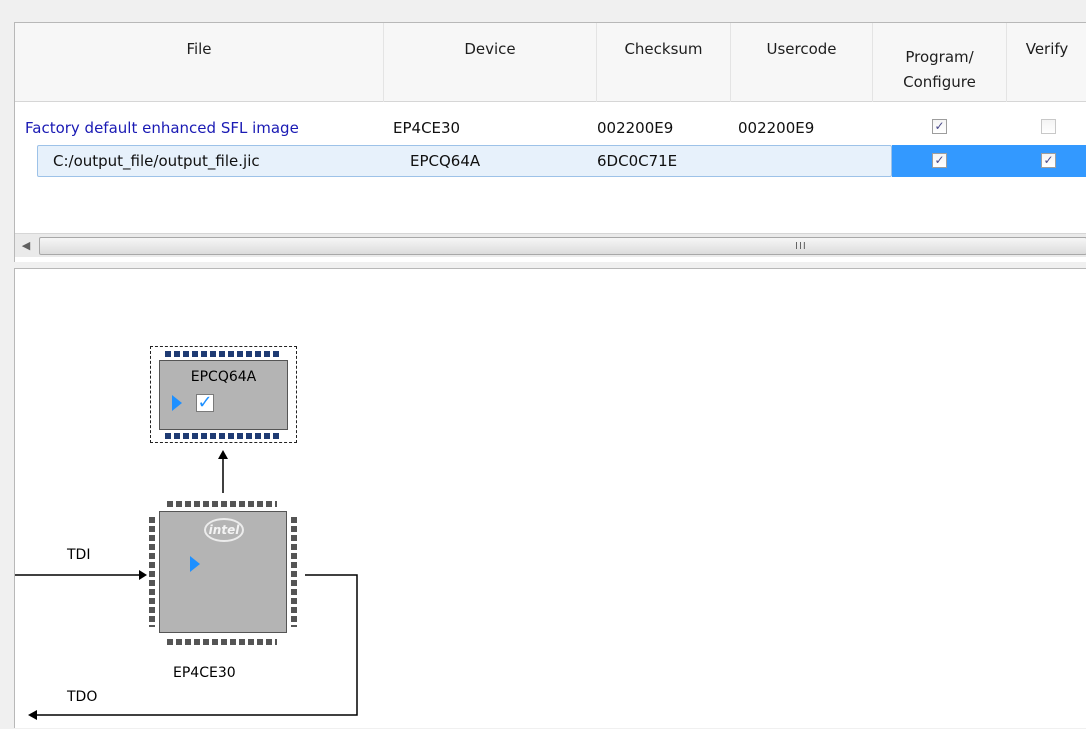  I want to click on column-header-checksum: Checksum, so click(664, 62).